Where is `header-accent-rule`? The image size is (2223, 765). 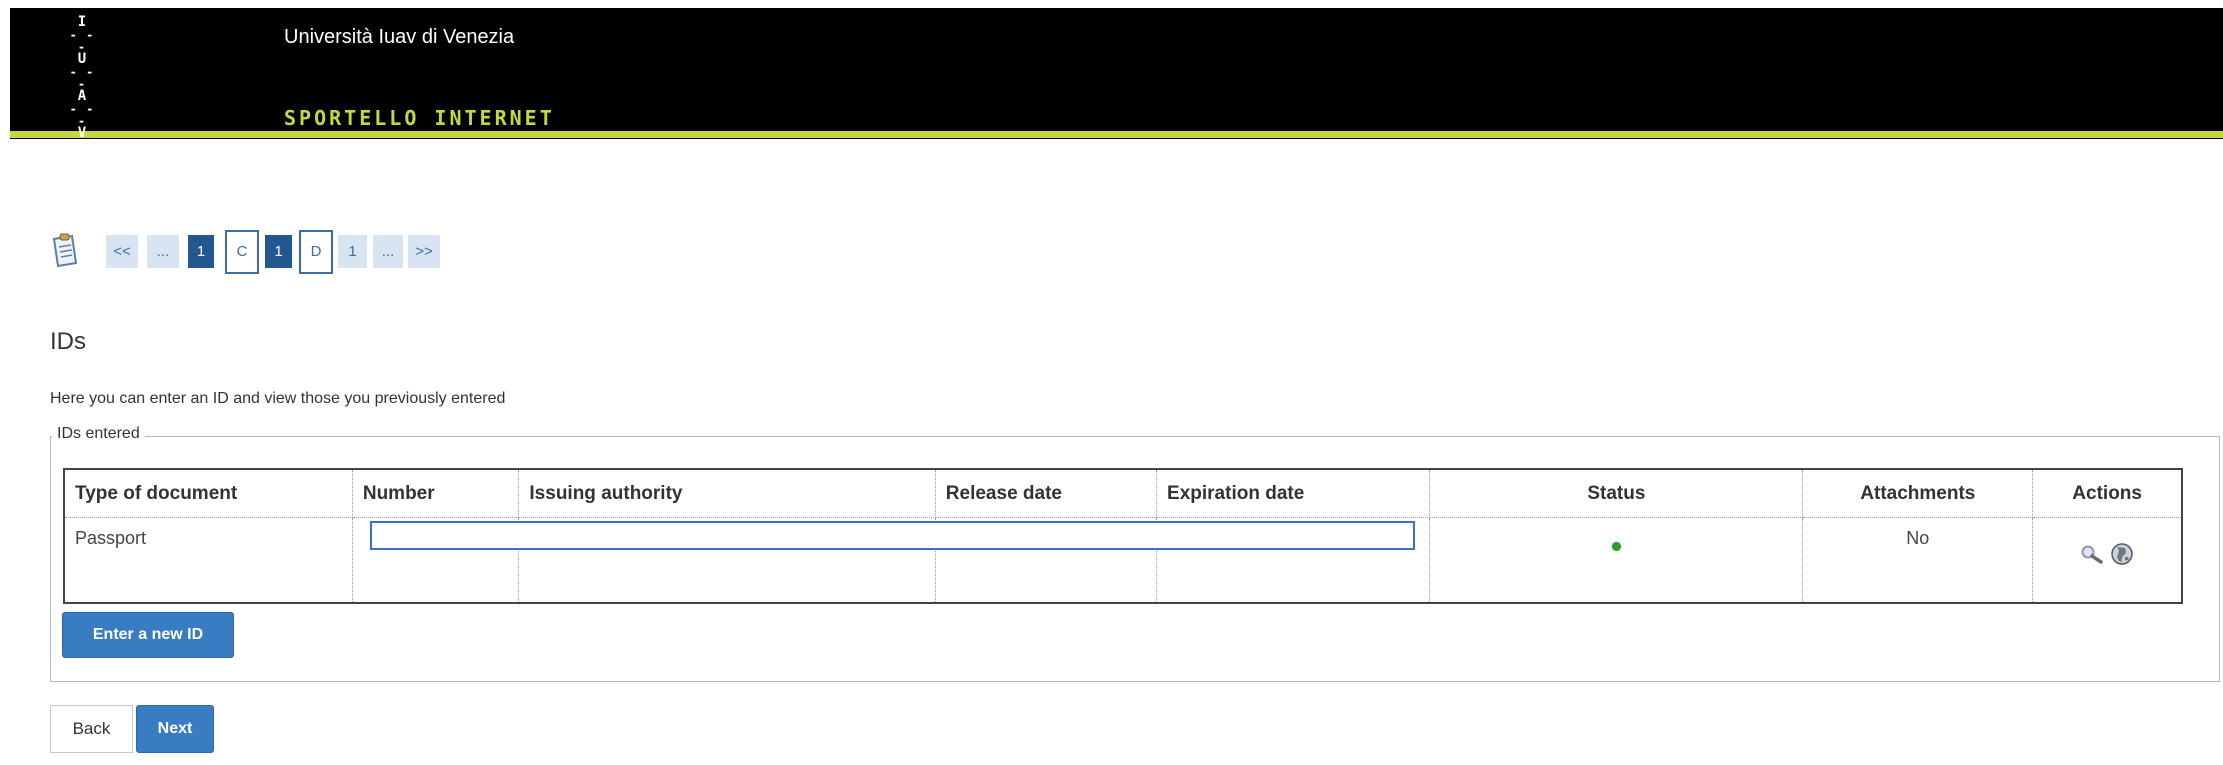 header-accent-rule is located at coordinates (1116, 134).